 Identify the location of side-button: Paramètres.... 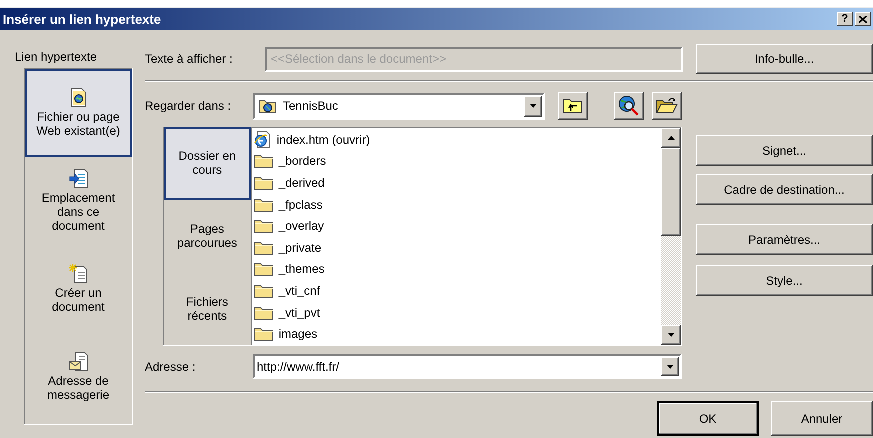
(784, 239).